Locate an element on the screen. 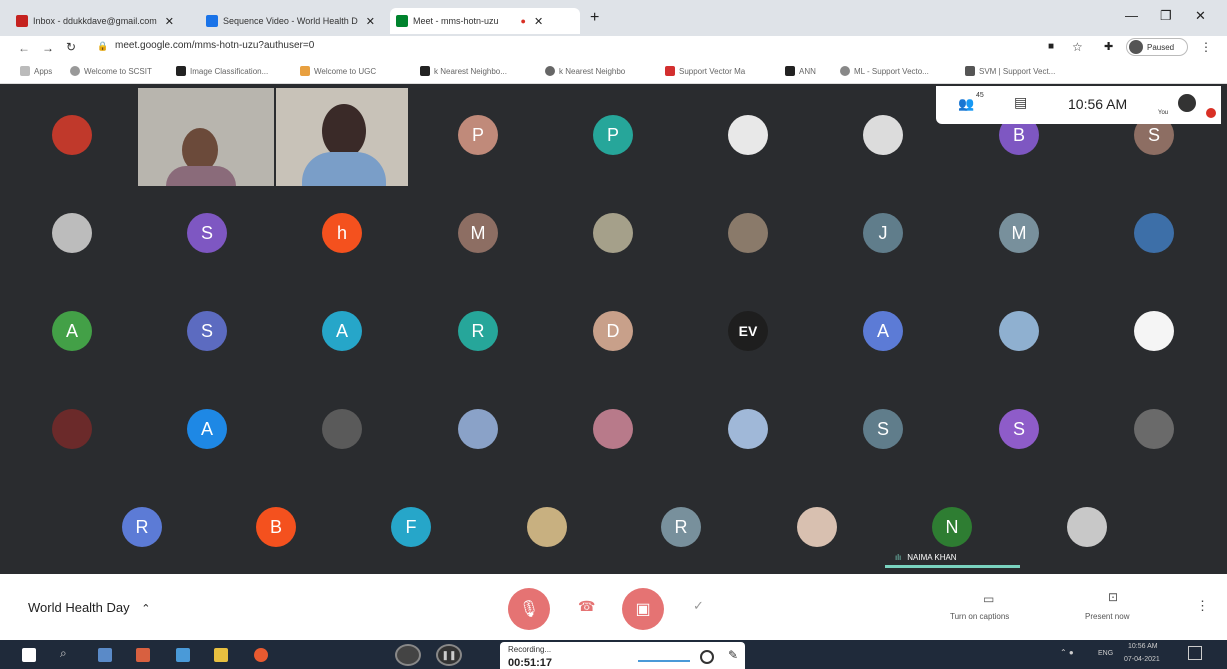 This screenshot has width=1227, height=669. participant-avatar: J is located at coordinates (883, 233).